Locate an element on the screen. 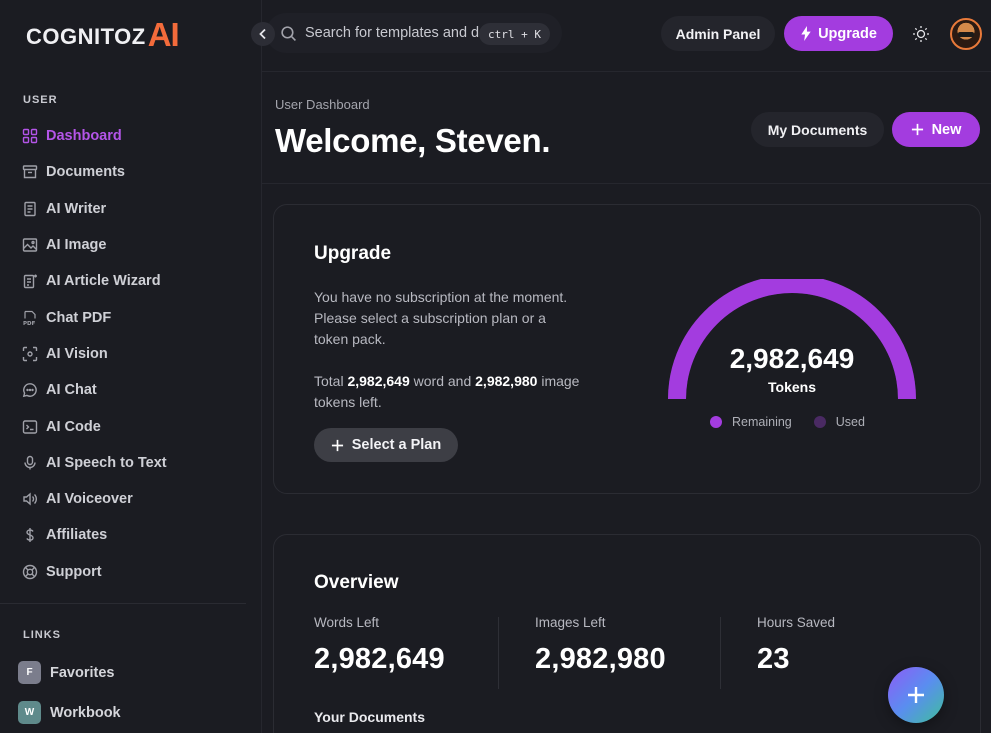 This screenshot has height=733, width=991. search-icon is located at coordinates (288, 33).